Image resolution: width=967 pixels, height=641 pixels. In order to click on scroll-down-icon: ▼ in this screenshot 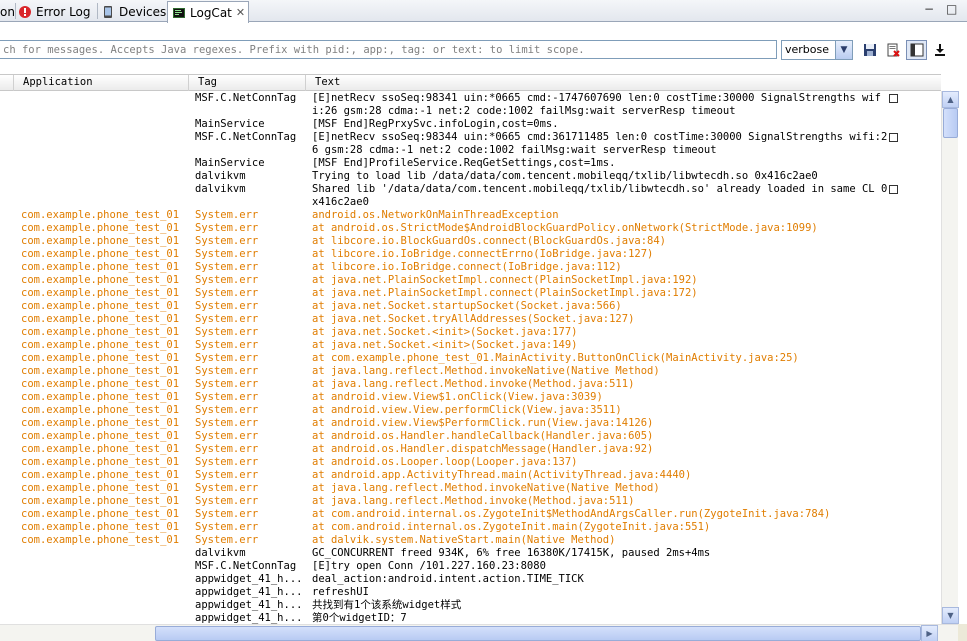, I will do `click(950, 615)`.